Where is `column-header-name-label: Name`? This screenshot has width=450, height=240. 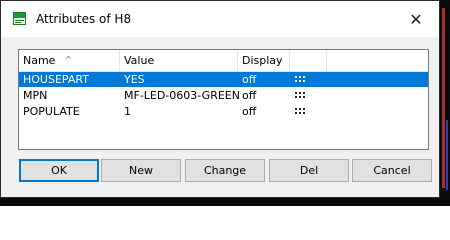 column-header-name-label: Name is located at coordinates (39, 60).